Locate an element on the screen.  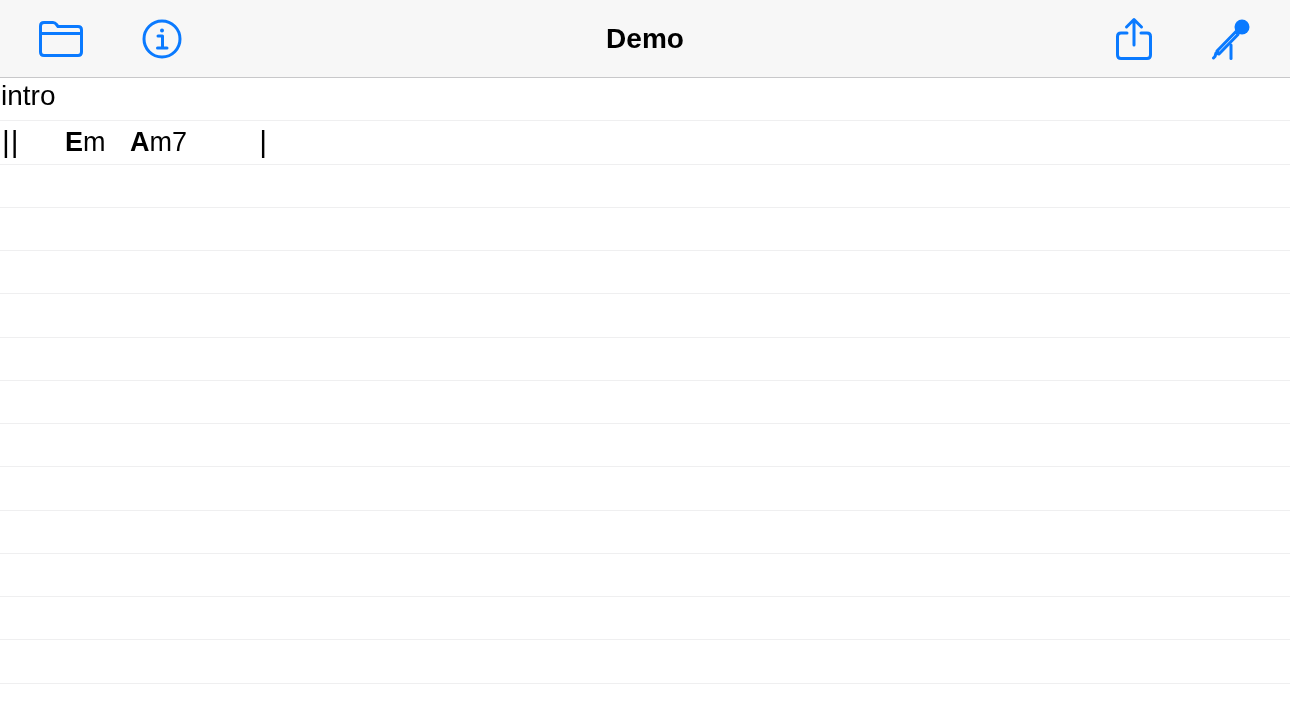
folder-icon is located at coordinates (61, 38).